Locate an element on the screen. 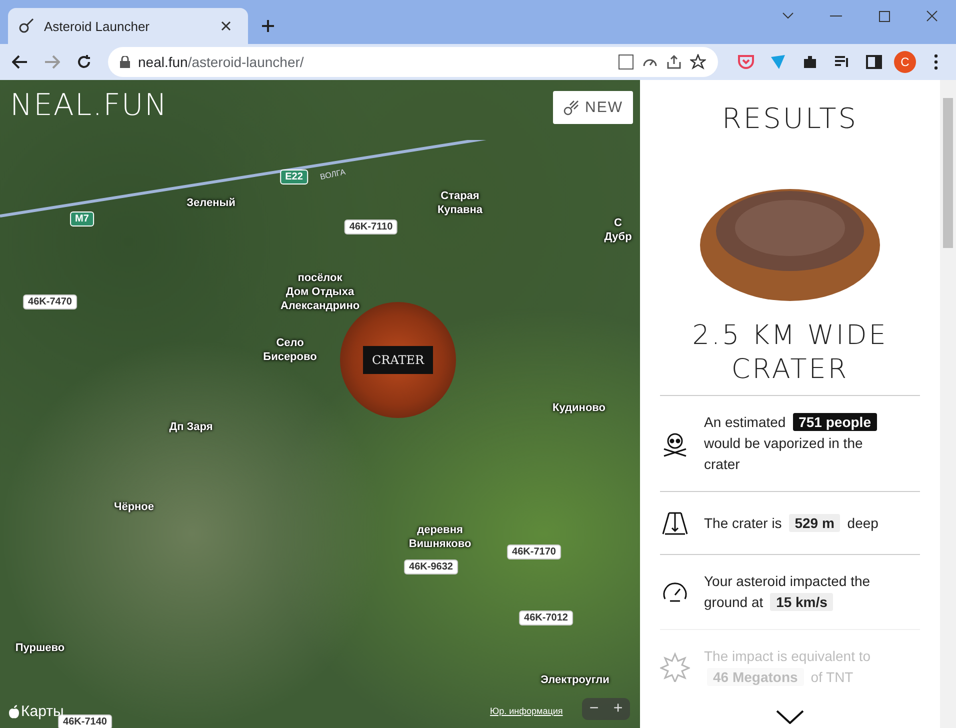  chevron-down-icon is located at coordinates (790, 717).